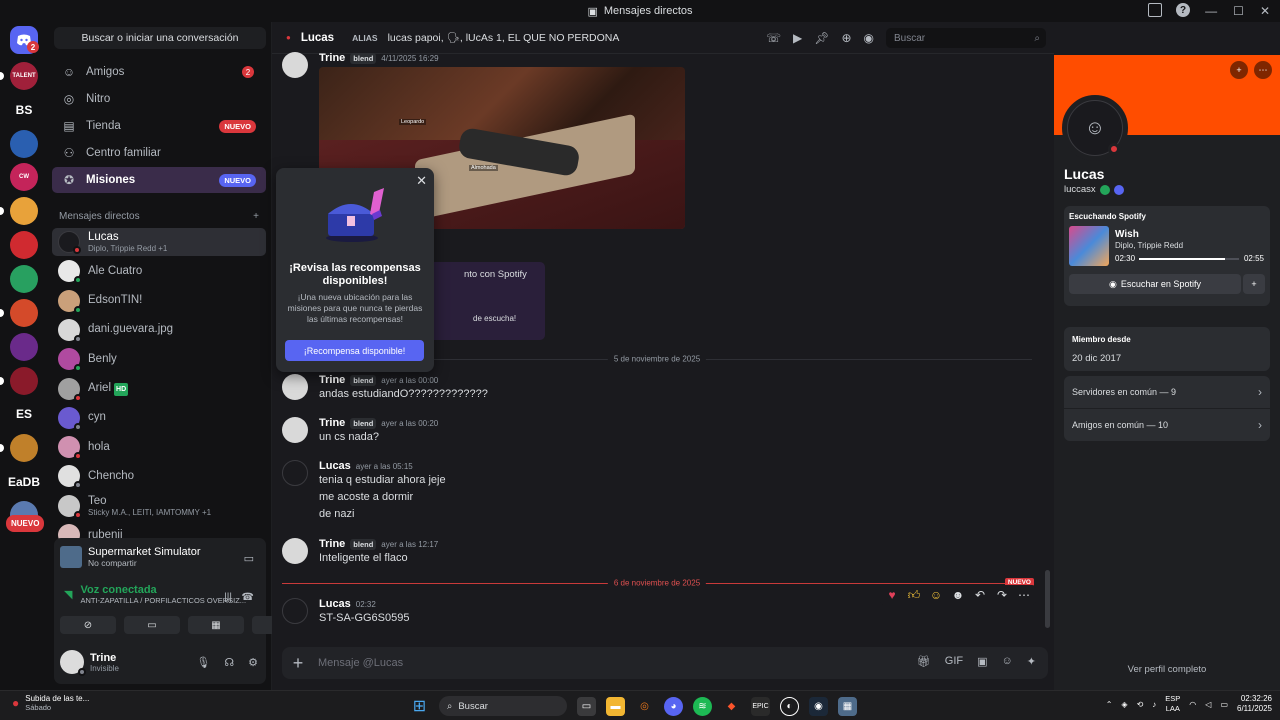  What do you see at coordinates (203, 662) in the screenshot?
I see `microphone-icon: 🎙︎` at bounding box center [203, 662].